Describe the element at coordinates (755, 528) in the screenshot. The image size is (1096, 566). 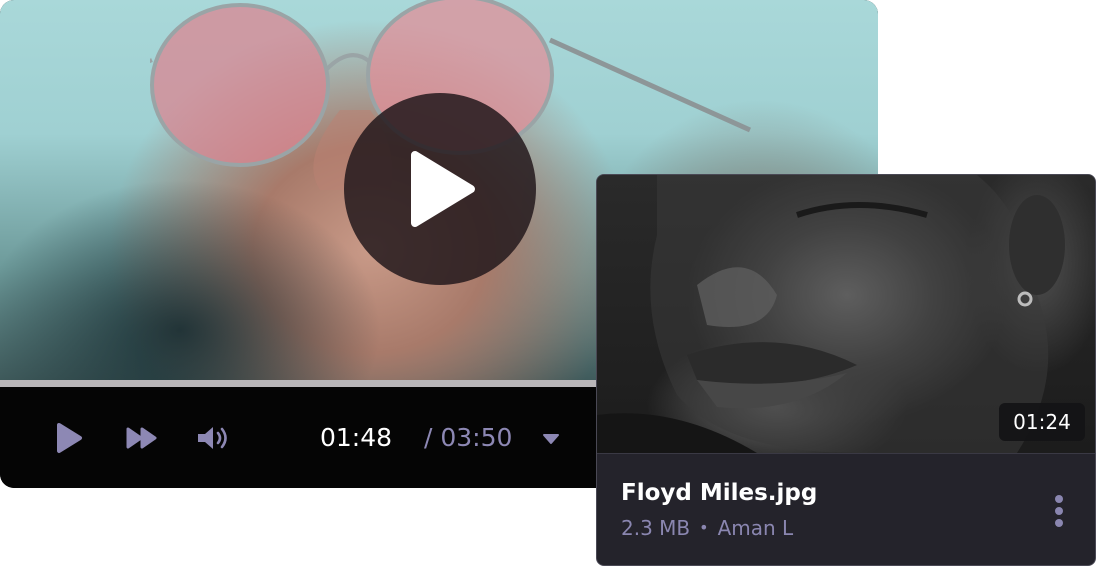
I see `file-owner: Aman L` at that location.